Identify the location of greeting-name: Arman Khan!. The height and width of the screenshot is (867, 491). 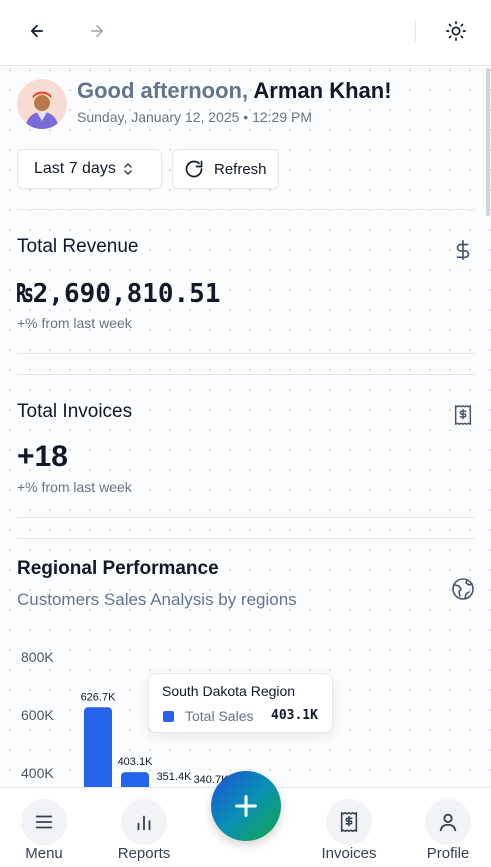
(322, 90).